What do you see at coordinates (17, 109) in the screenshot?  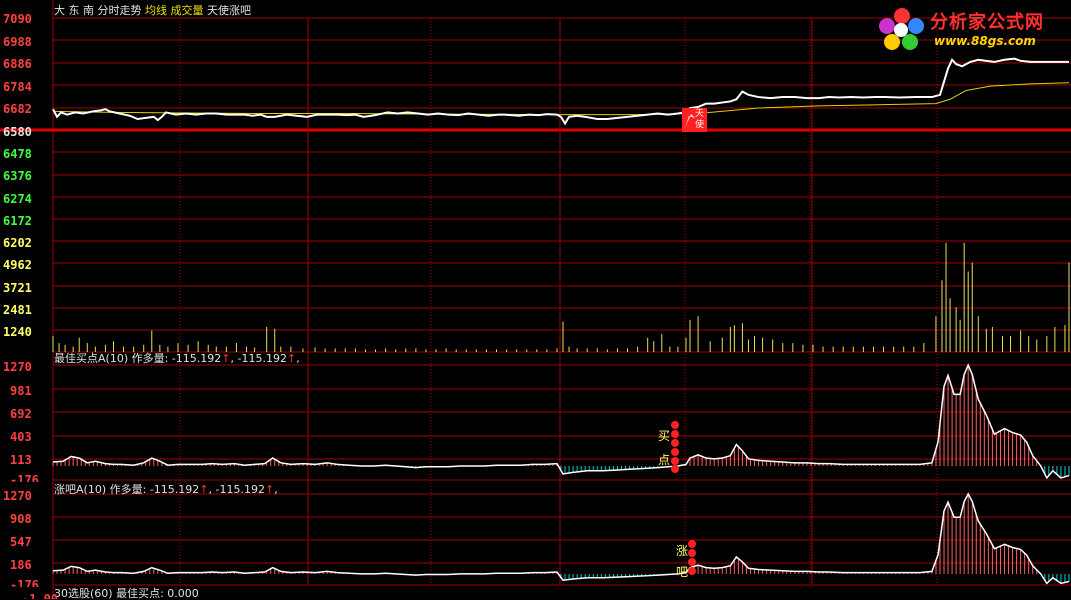 I see `price-tick: 6682` at bounding box center [17, 109].